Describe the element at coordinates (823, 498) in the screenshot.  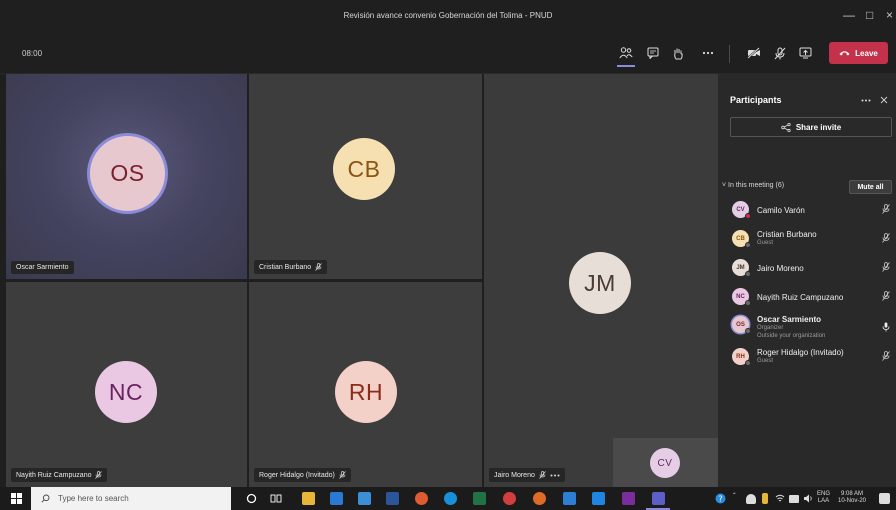
I see `language-indicator: ENG LAA` at that location.